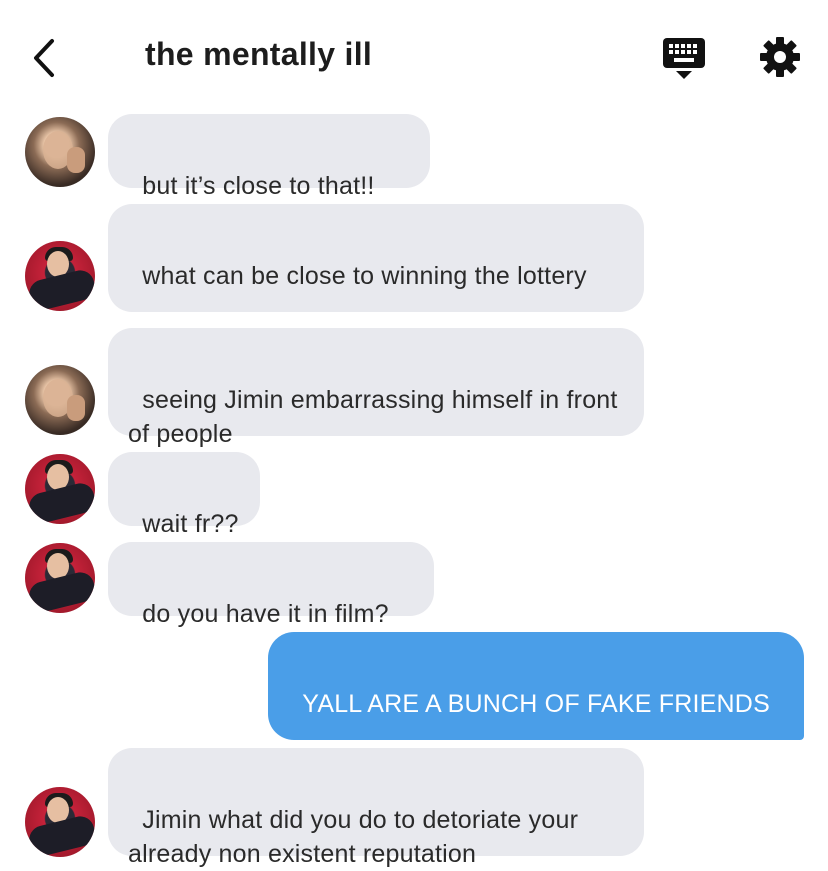  What do you see at coordinates (47, 58) in the screenshot?
I see `chevron-left-icon` at bounding box center [47, 58].